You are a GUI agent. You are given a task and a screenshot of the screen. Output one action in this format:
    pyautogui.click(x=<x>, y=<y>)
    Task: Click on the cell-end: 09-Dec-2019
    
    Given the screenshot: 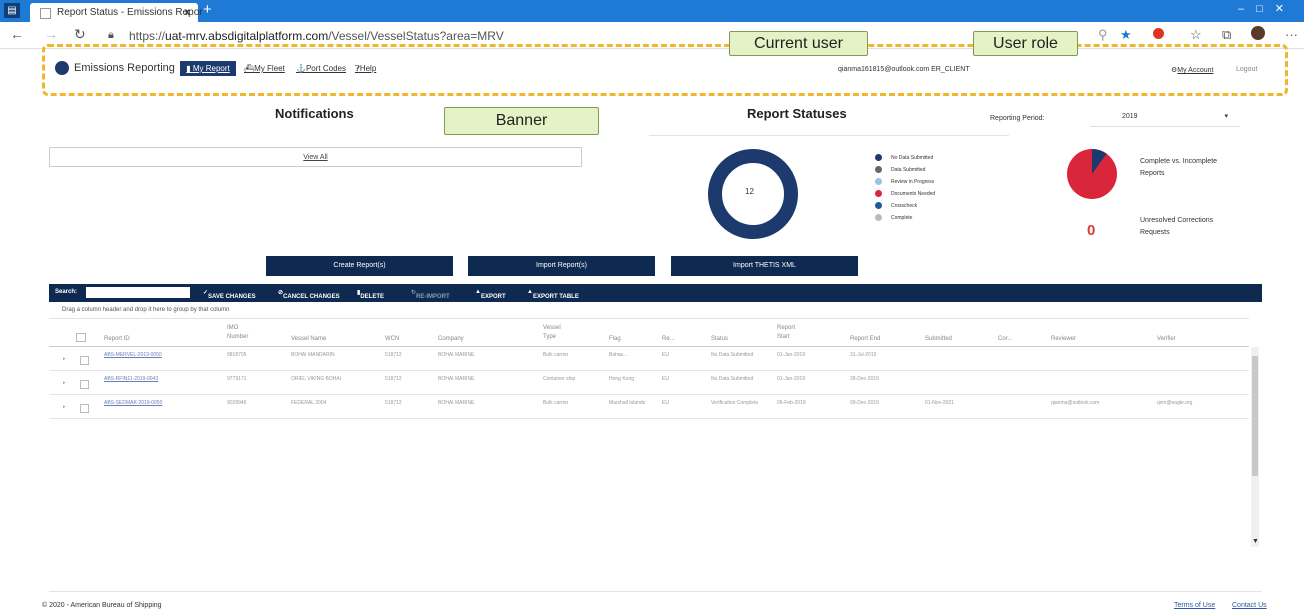 What is the action you would take?
    pyautogui.click(x=864, y=403)
    